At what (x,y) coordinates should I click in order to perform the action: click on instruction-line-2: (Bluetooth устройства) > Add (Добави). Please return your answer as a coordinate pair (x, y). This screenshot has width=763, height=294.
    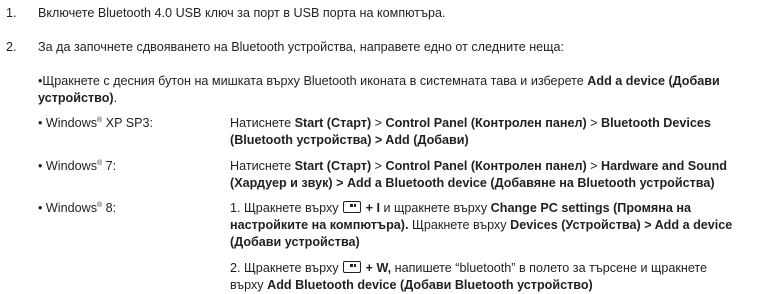
    Looking at the image, I should click on (495, 140).